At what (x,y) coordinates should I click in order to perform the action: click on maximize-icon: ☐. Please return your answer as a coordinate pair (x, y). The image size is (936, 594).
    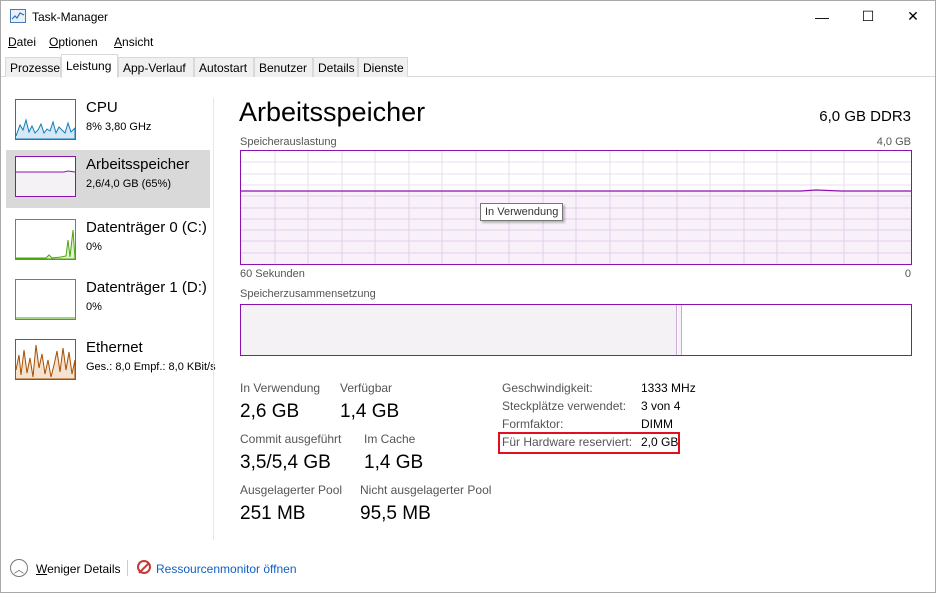
    Looking at the image, I should click on (868, 16).